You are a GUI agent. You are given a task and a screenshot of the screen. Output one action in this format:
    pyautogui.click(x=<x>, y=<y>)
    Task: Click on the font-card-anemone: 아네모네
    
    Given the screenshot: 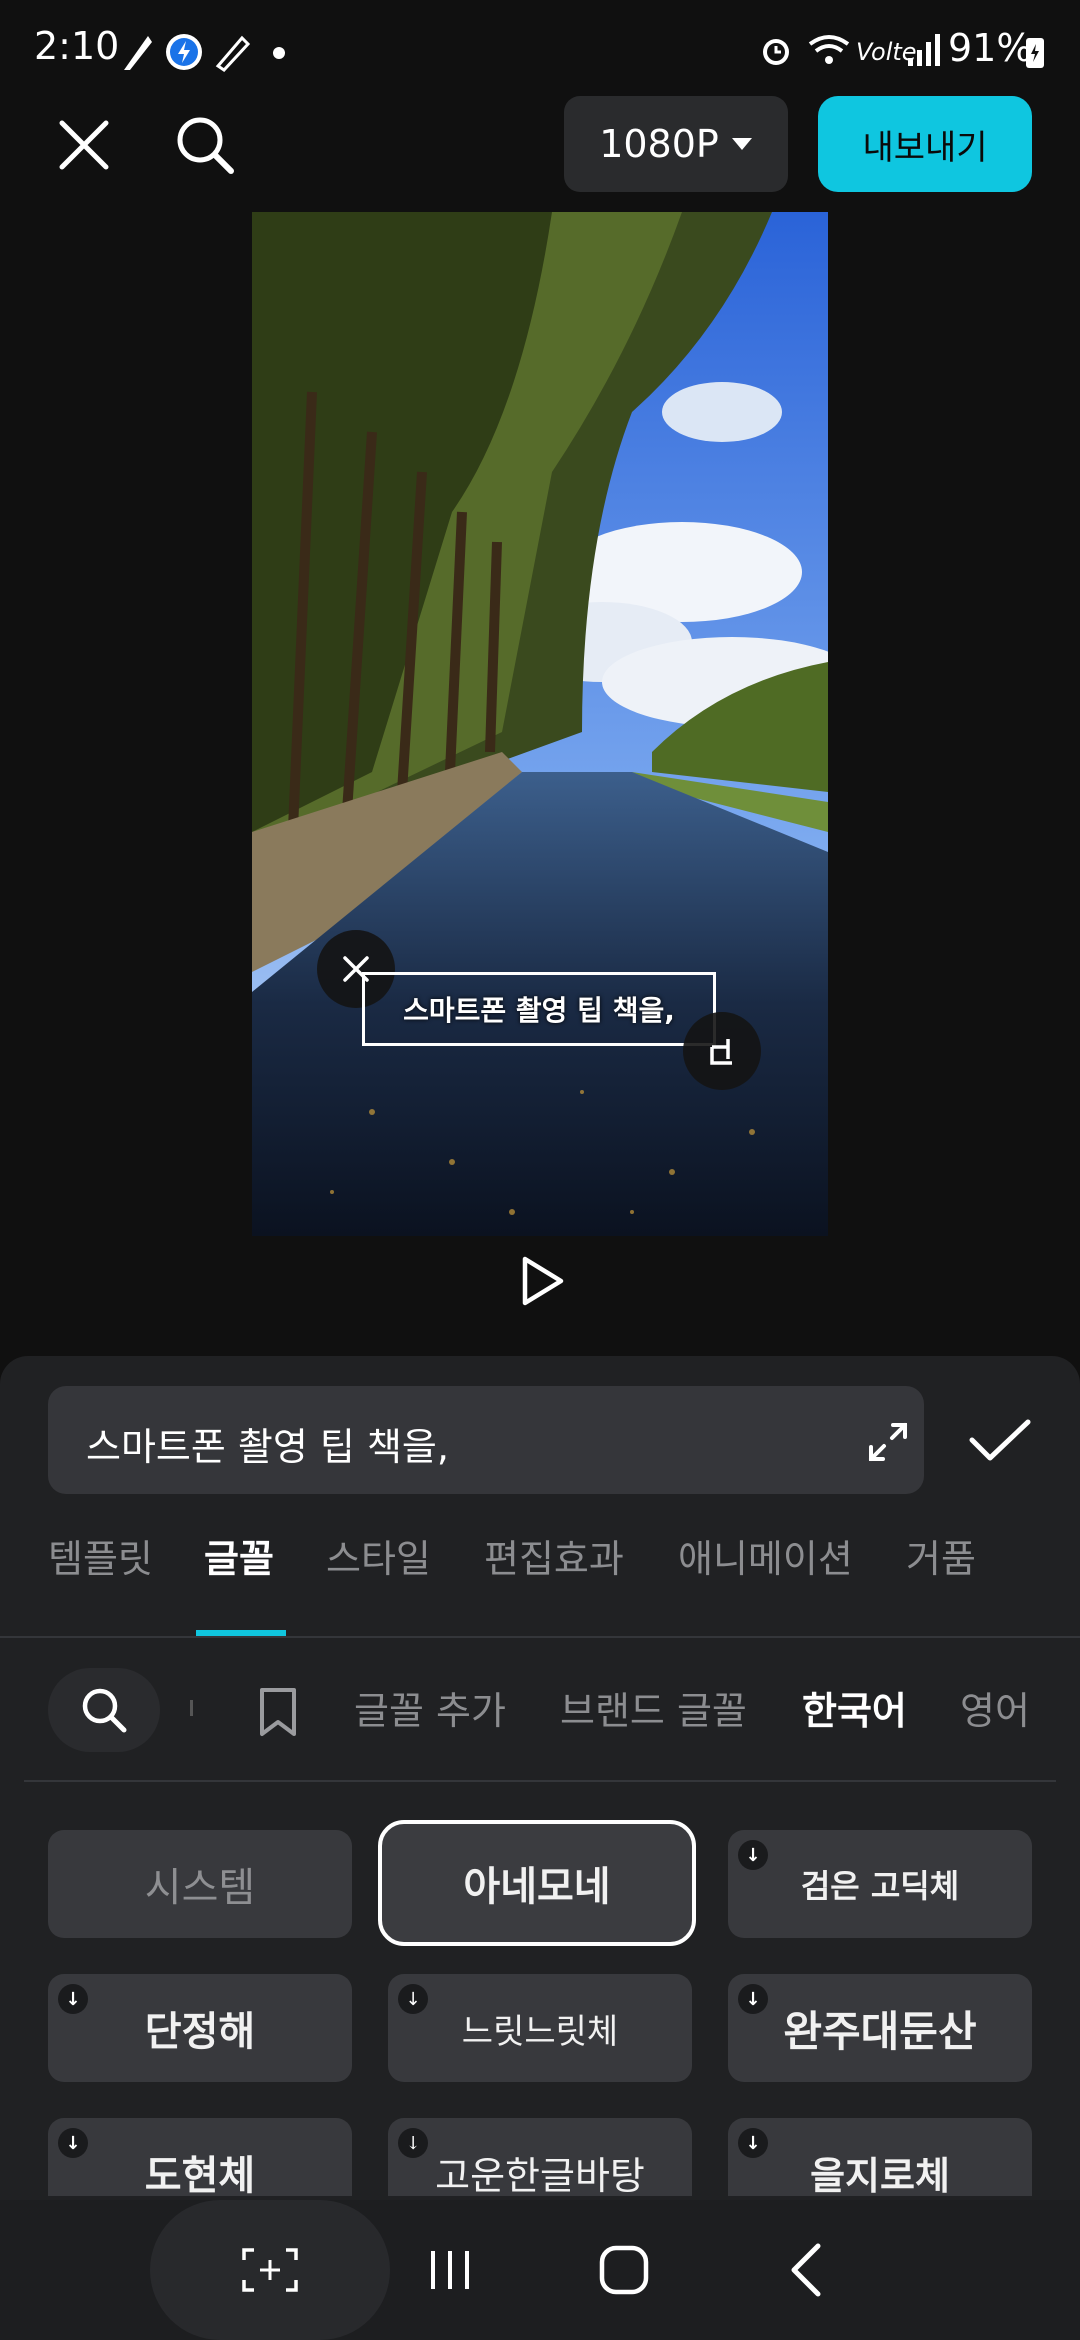 What is the action you would take?
    pyautogui.click(x=537, y=1883)
    